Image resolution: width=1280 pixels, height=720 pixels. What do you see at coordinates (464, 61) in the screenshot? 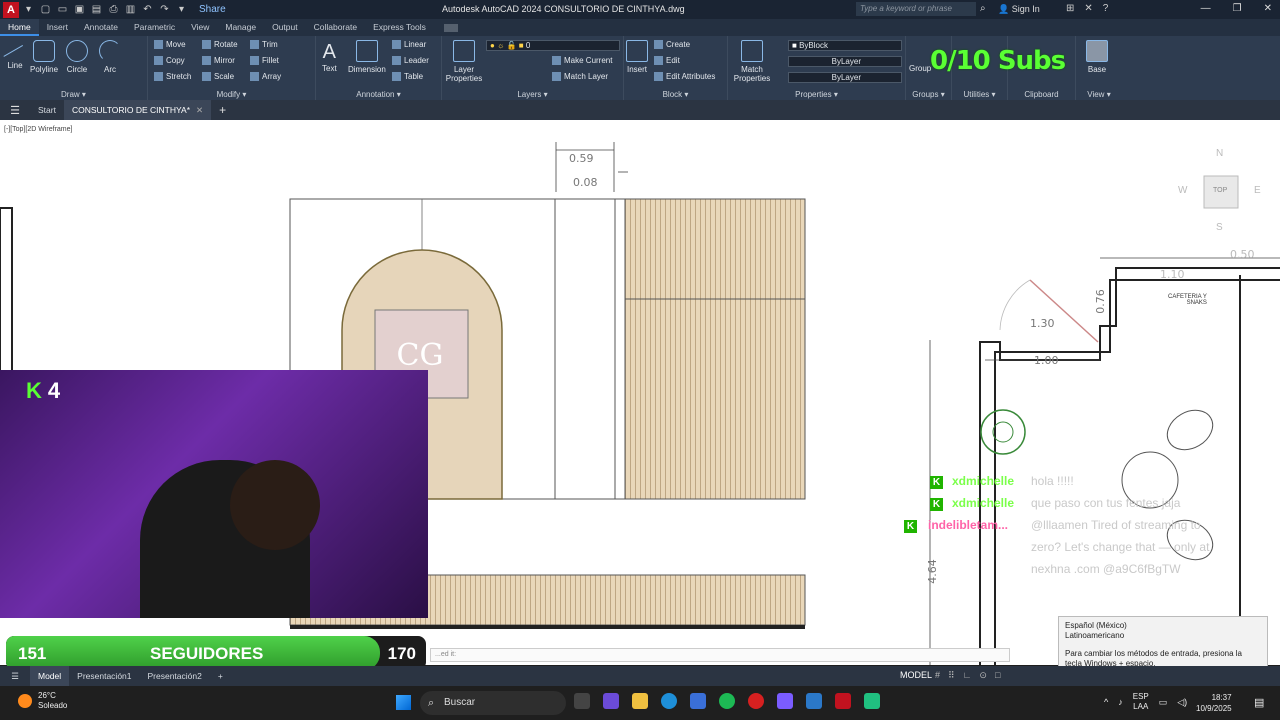
I see `layer-properties-tool: Layer Properties` at bounding box center [464, 61].